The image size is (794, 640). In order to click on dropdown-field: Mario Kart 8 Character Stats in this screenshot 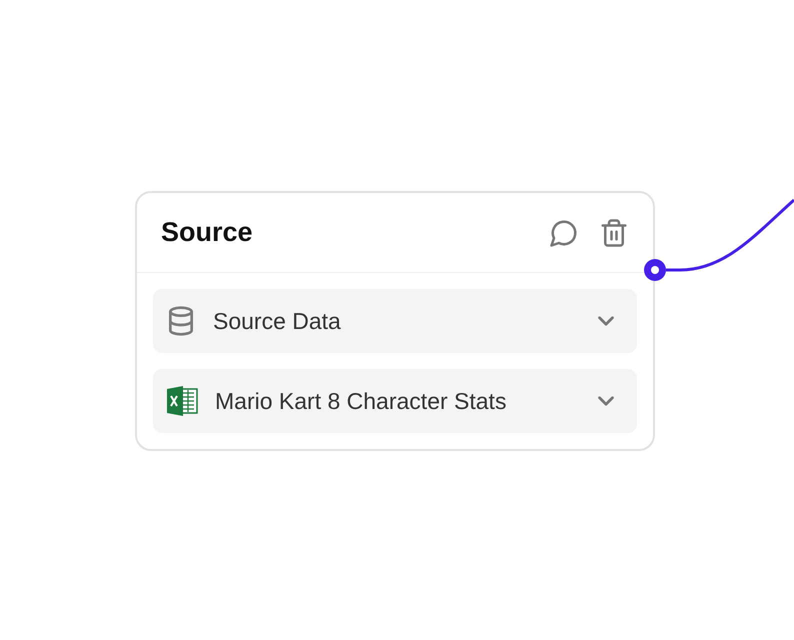, I will do `click(395, 401)`.